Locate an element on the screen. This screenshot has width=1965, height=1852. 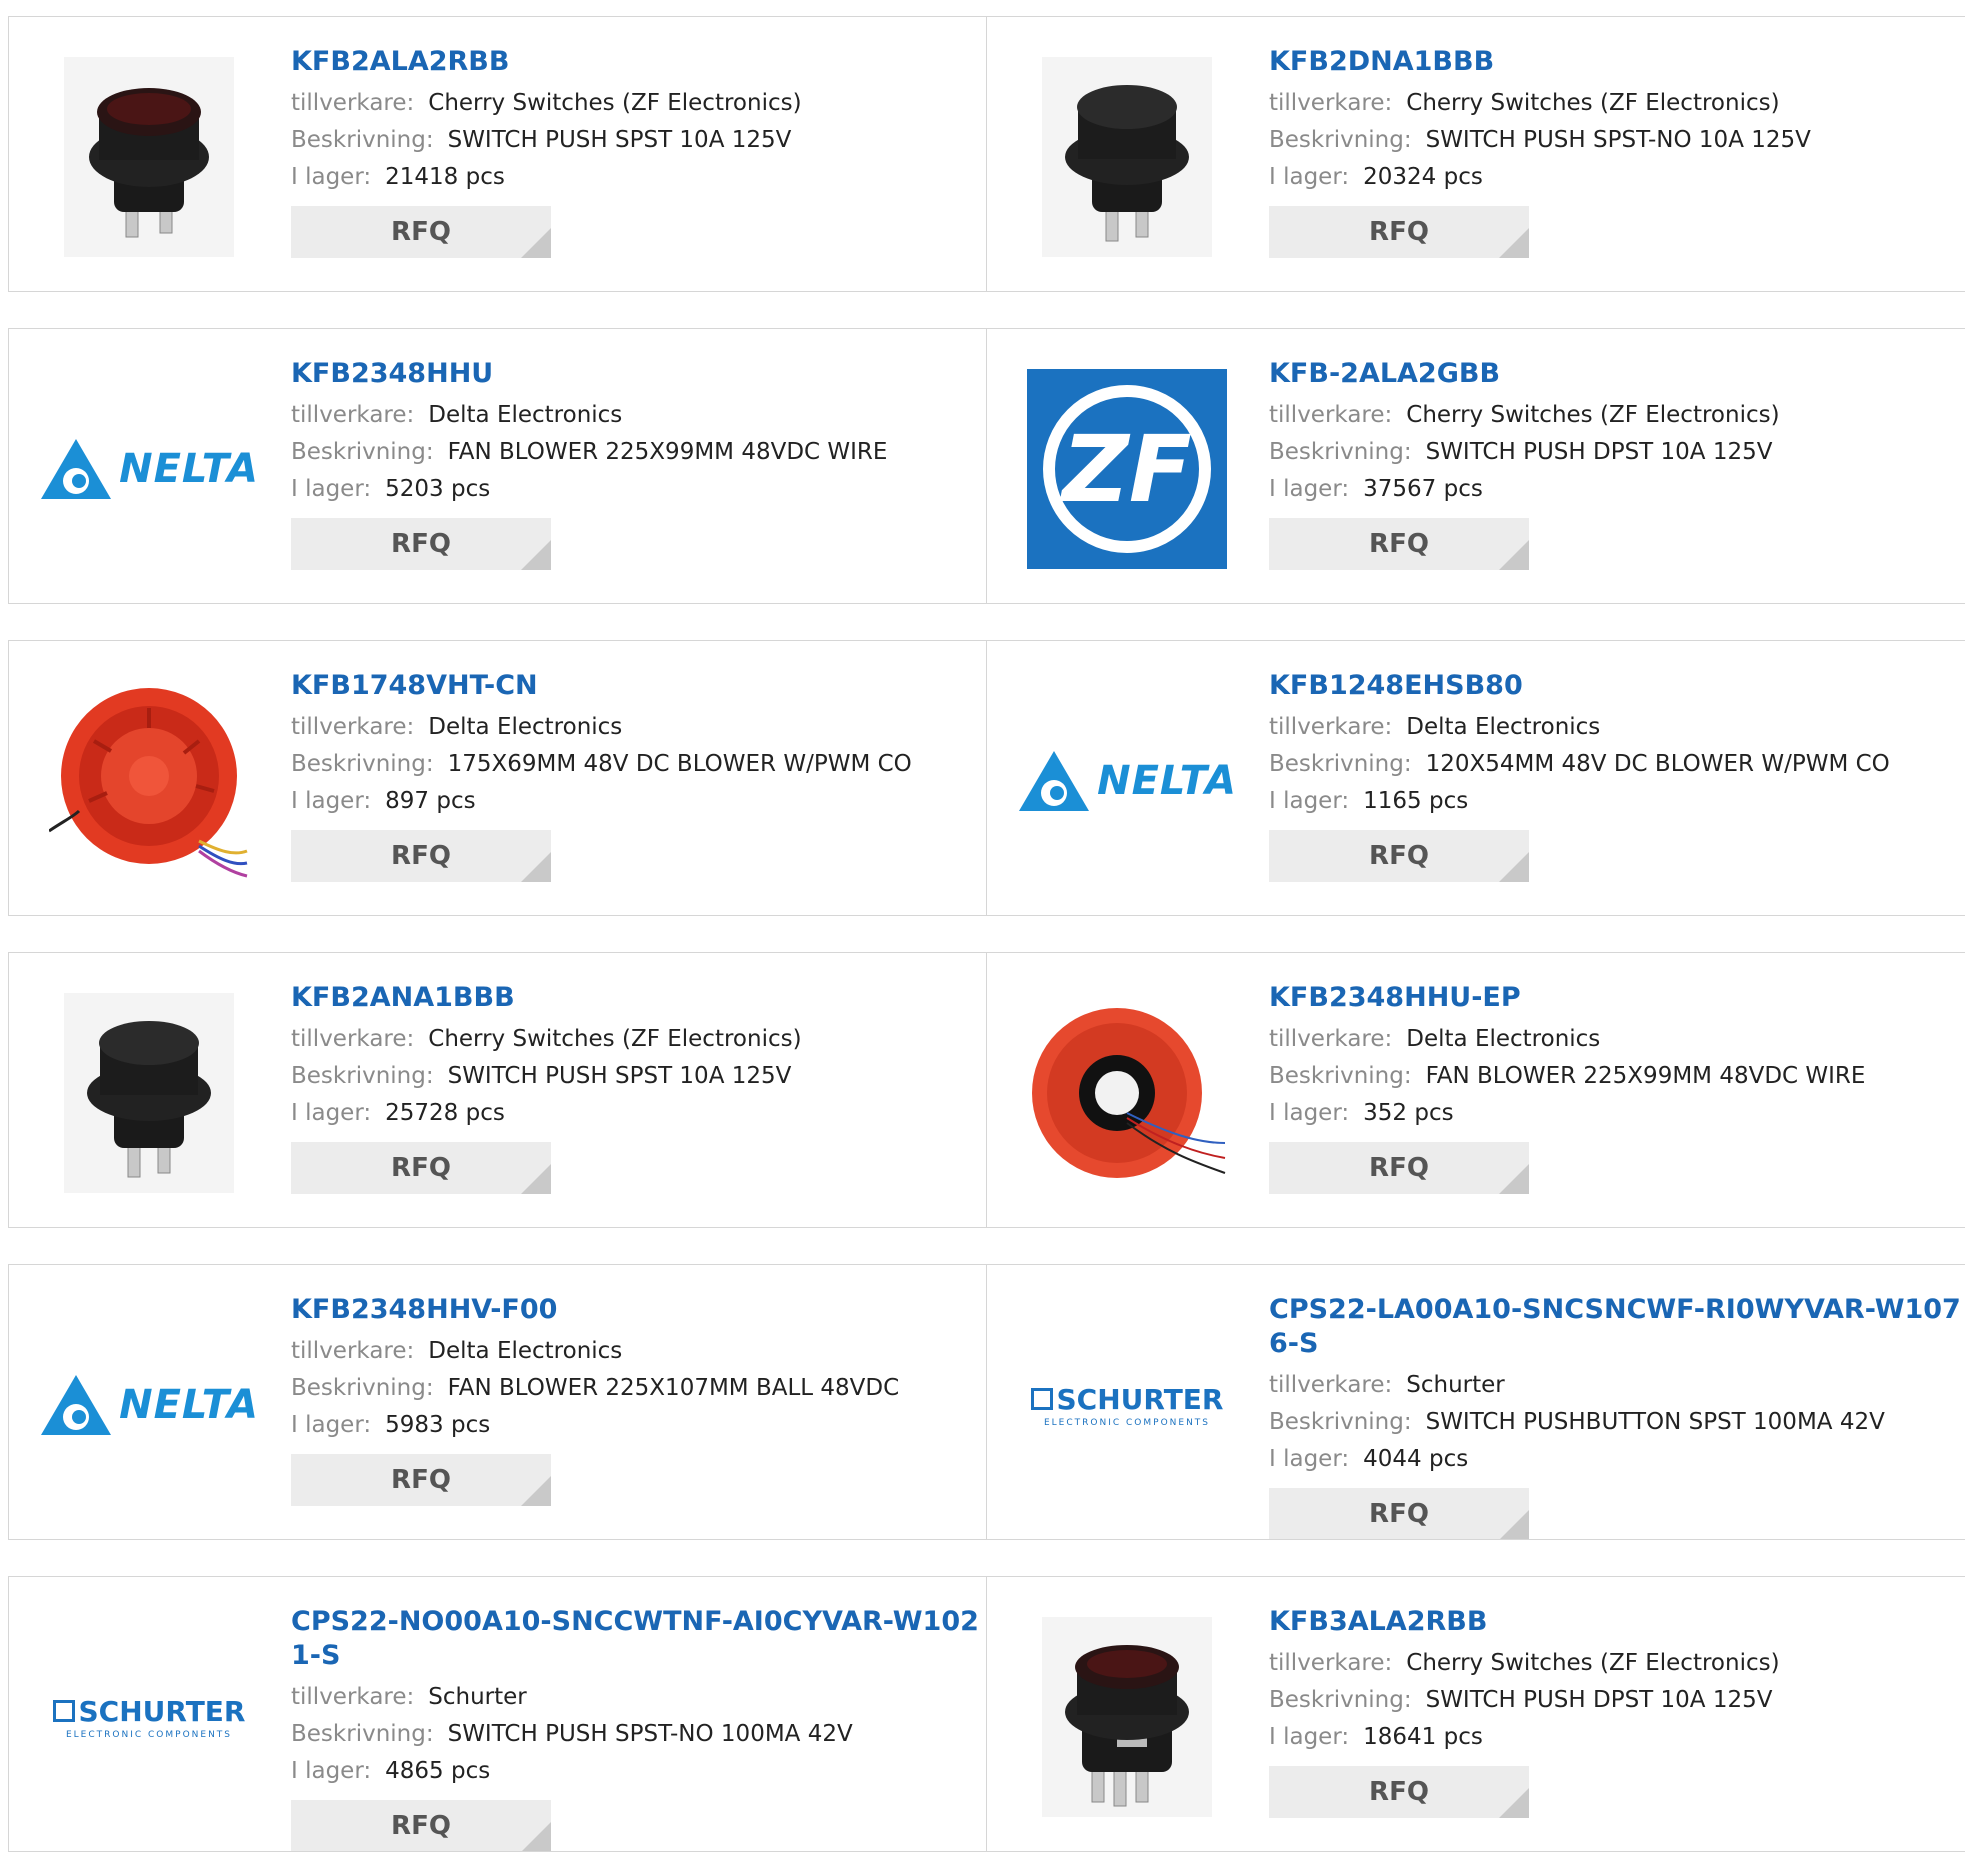
stock-value: 1165 pcs is located at coordinates (1416, 801).